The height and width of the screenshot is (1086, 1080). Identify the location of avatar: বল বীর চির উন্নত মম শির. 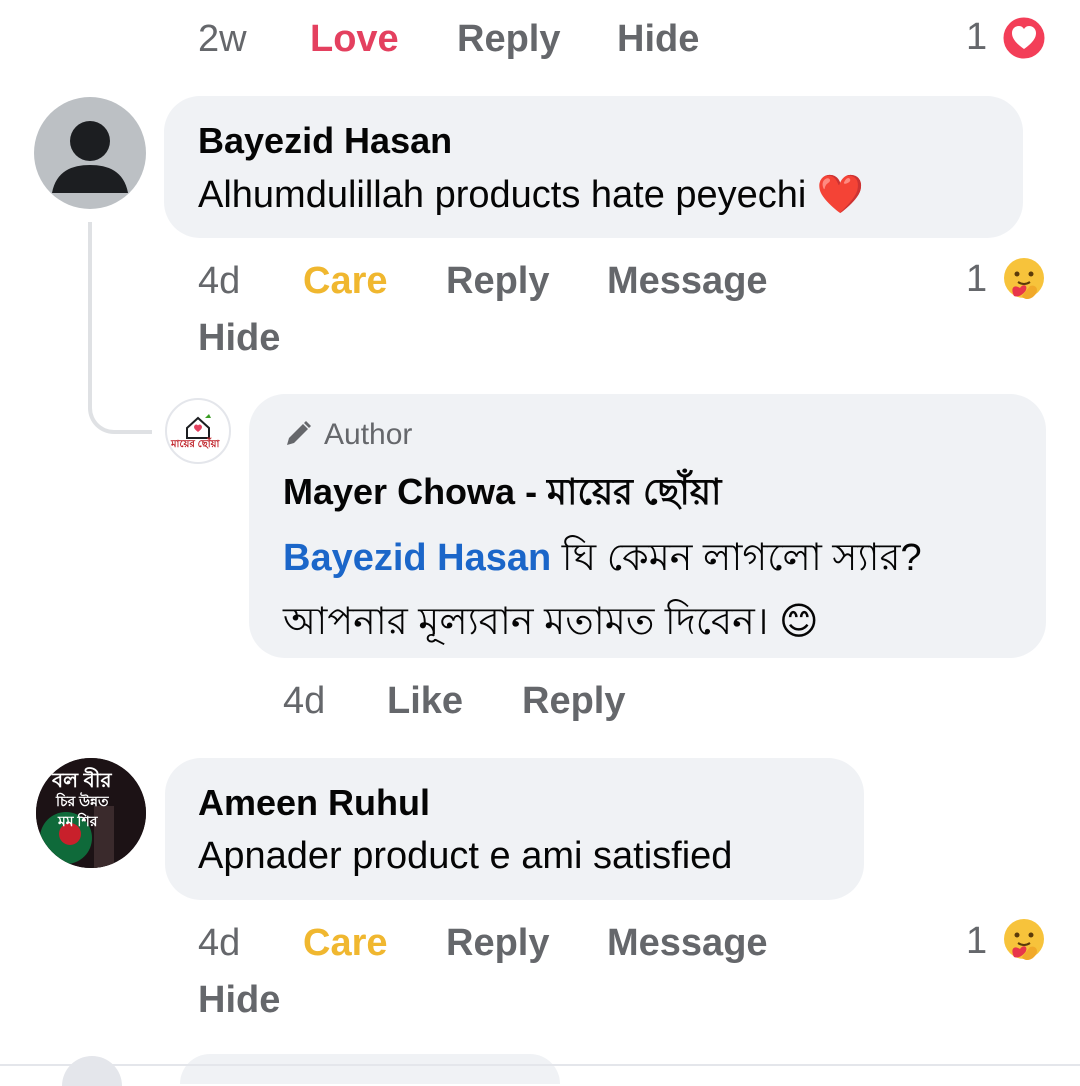
(91, 813).